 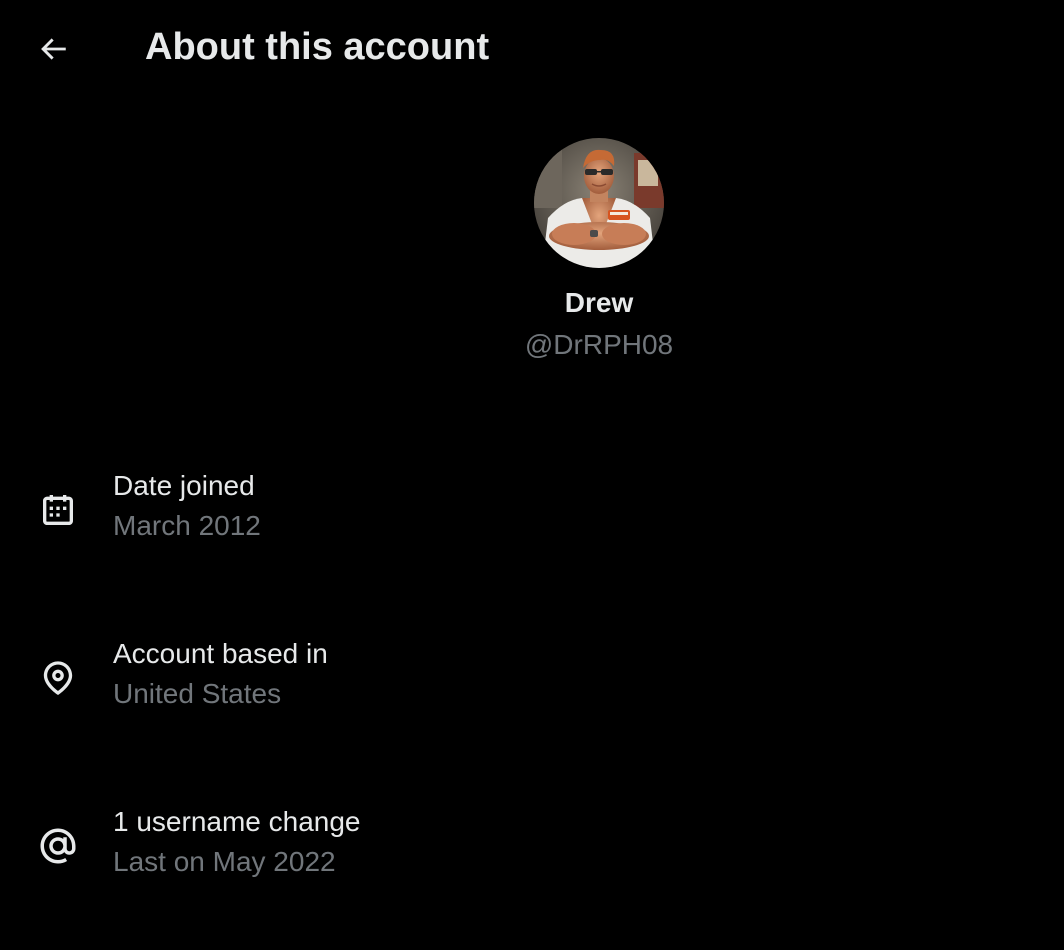 What do you see at coordinates (532, 847) in the screenshot?
I see `info-row-username-change: 1 username change Last on May 2022` at bounding box center [532, 847].